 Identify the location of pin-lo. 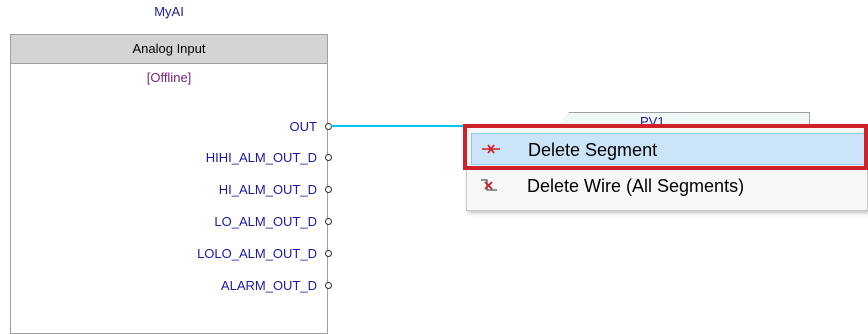
(328, 221).